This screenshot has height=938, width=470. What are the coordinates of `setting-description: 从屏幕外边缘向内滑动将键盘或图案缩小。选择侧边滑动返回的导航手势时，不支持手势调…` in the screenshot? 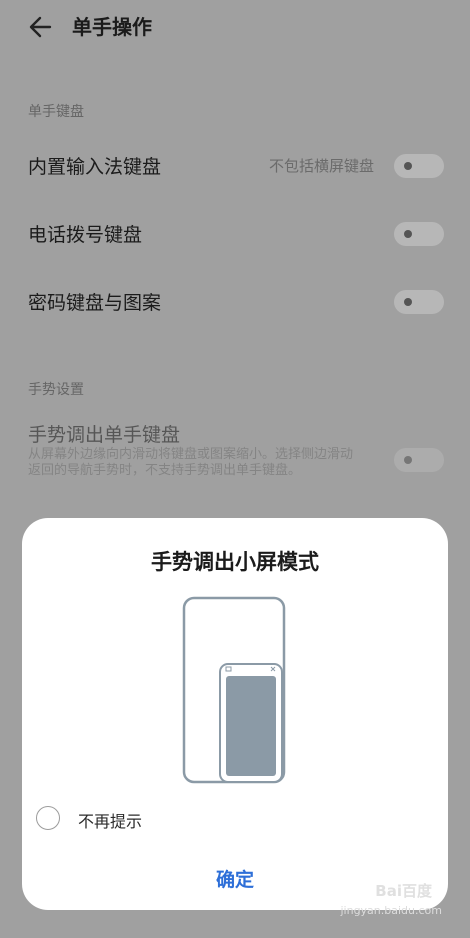 It's located at (191, 462).